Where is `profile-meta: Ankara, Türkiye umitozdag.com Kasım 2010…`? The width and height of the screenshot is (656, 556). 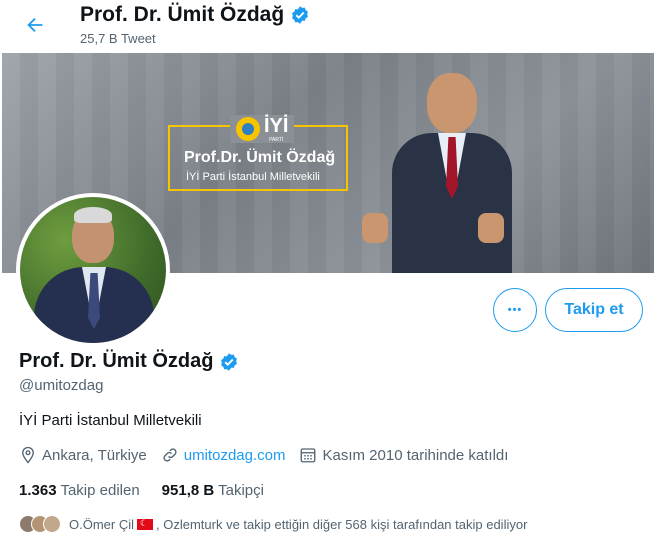
profile-meta: Ankara, Türkiye umitozdag.com Kasım 2010… is located at coordinates (270, 455).